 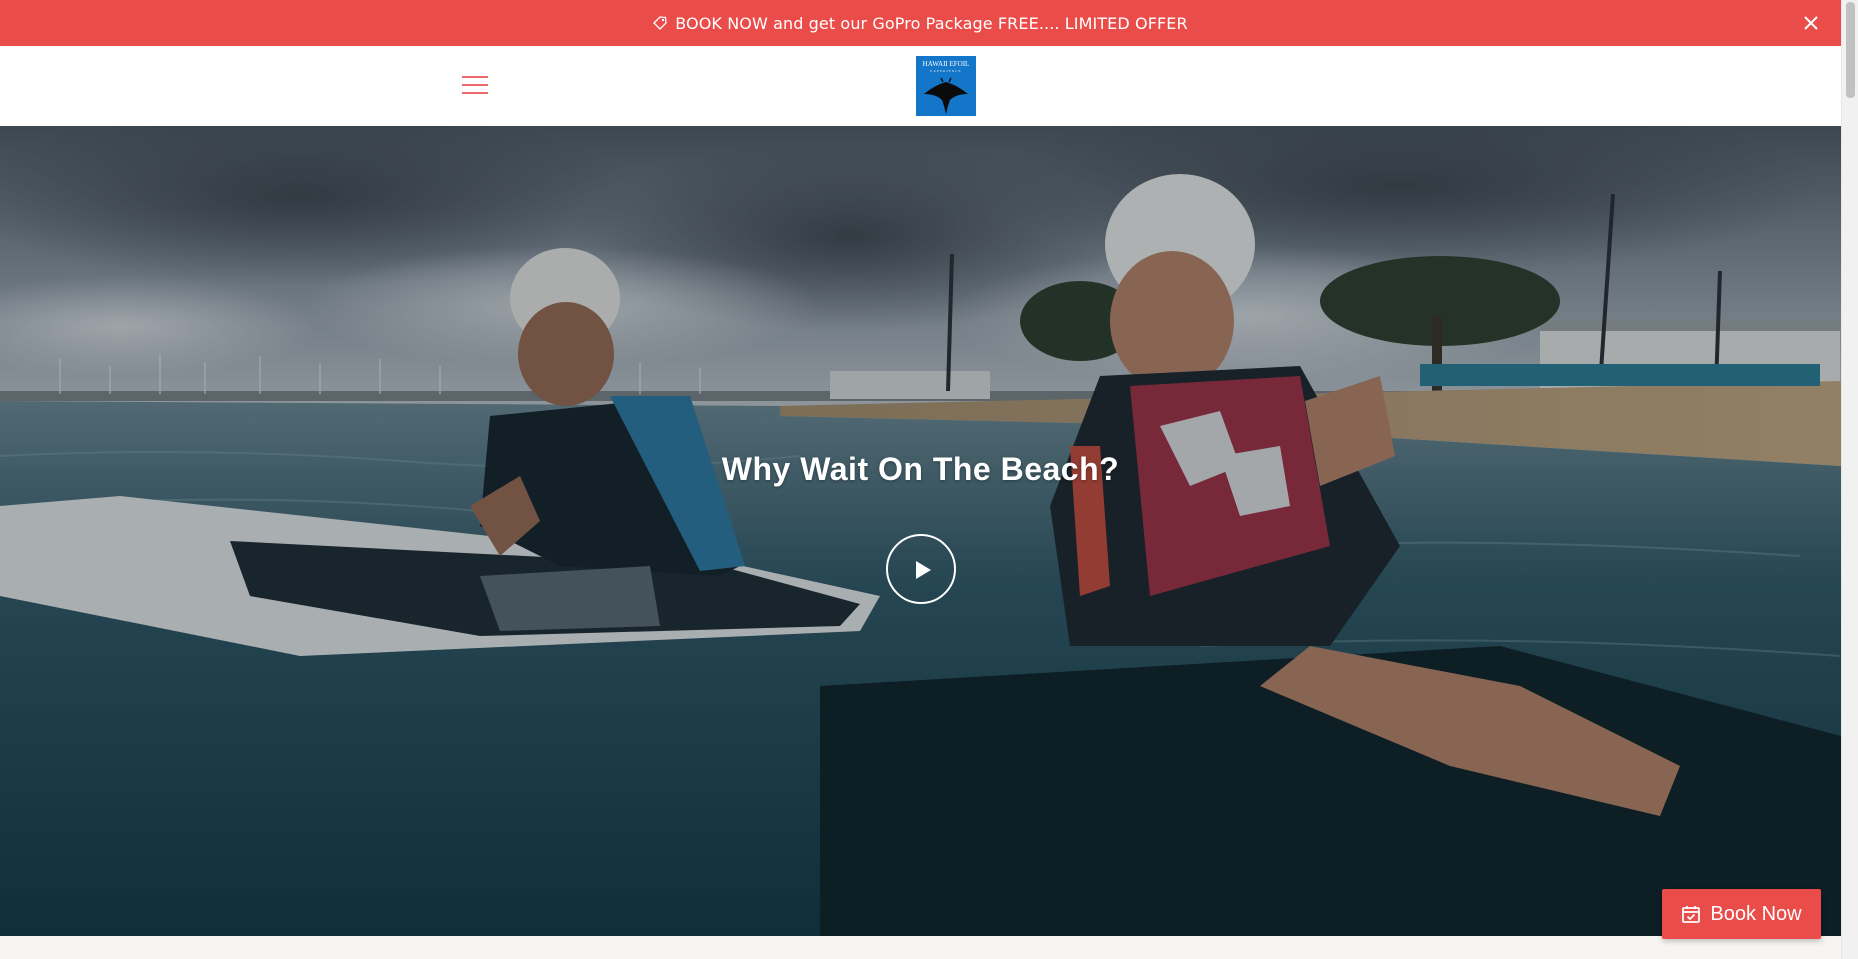 I want to click on calendar-check-icon, so click(x=1691, y=914).